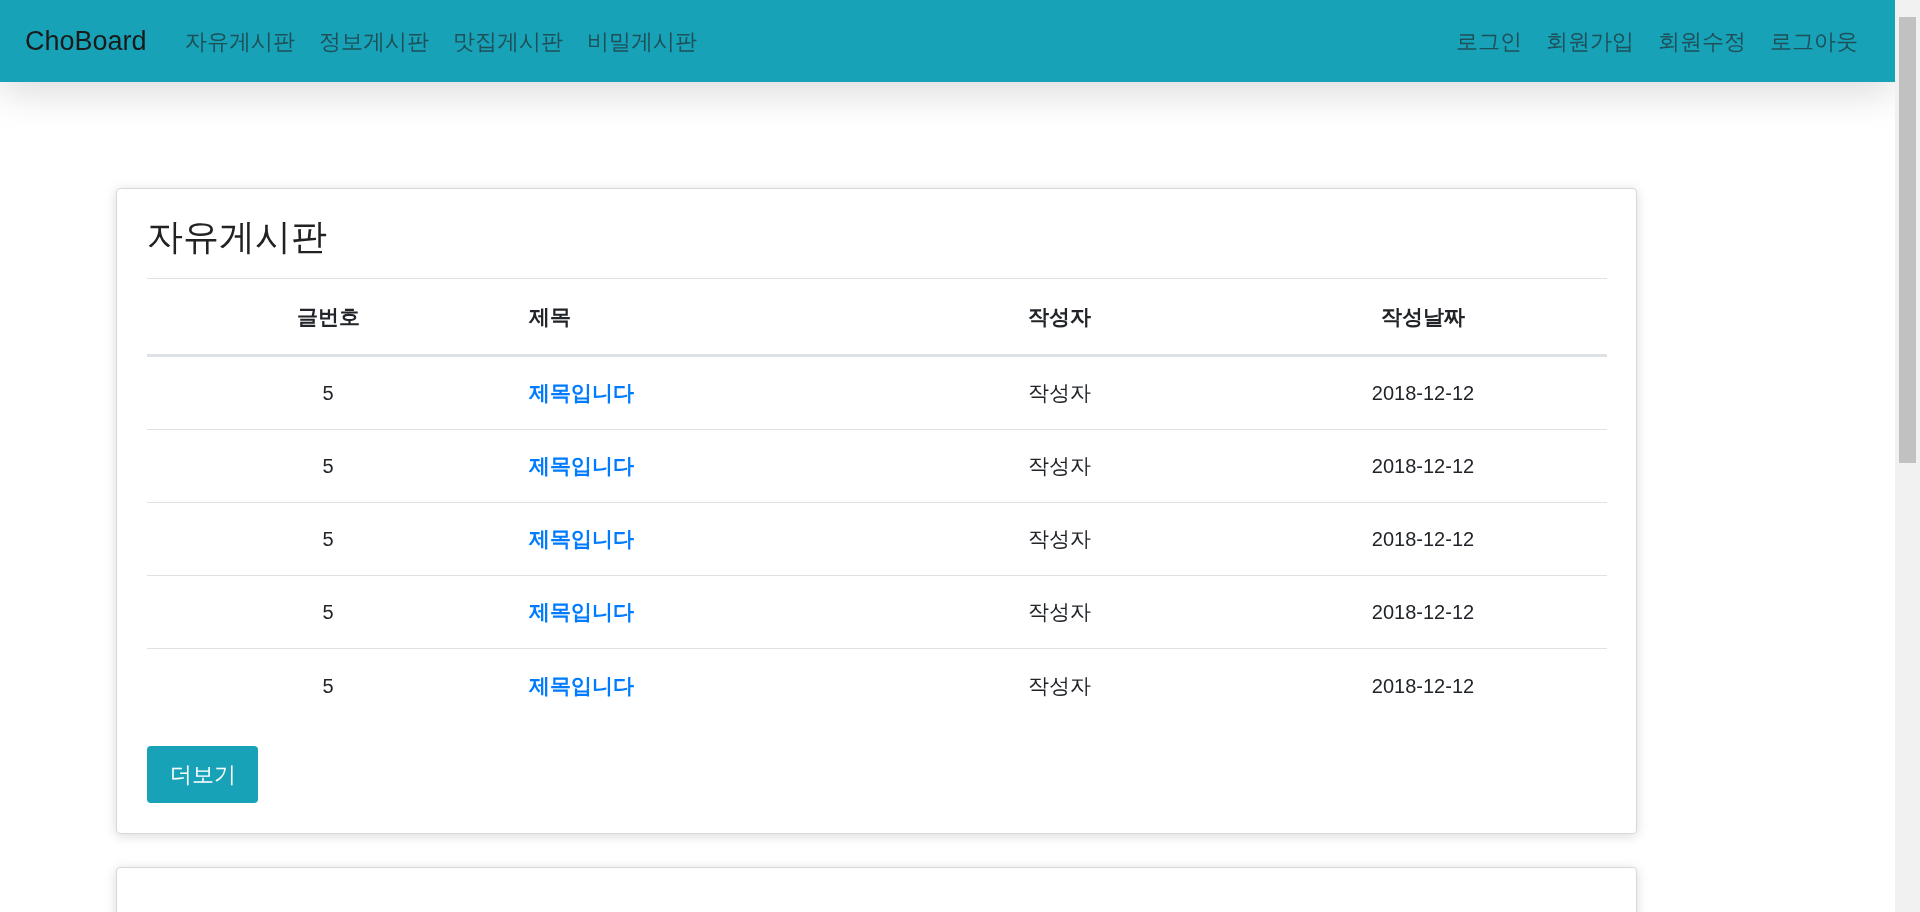 This screenshot has width=1920, height=912. Describe the element at coordinates (373, 41) in the screenshot. I see `nav-link: 정보게시판` at that location.